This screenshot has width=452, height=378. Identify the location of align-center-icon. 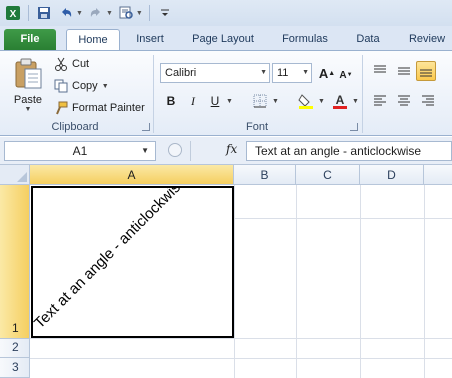
(404, 100).